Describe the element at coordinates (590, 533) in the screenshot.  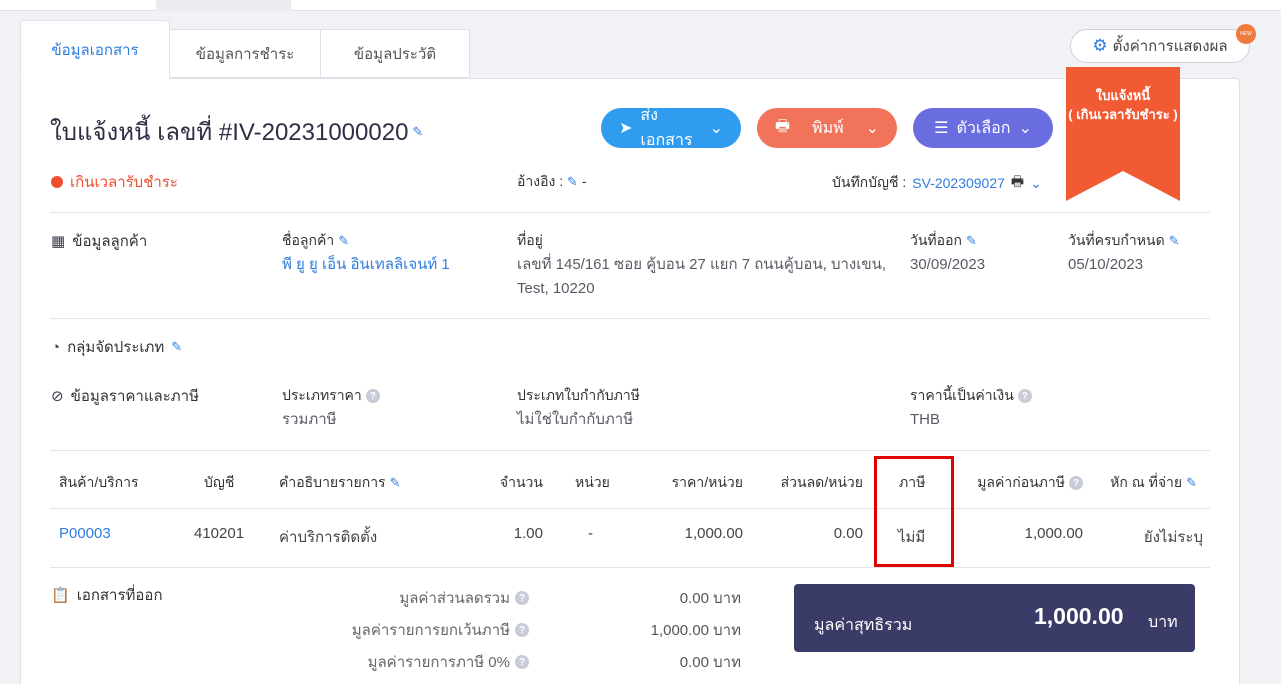
I see `row-unit: -` at that location.